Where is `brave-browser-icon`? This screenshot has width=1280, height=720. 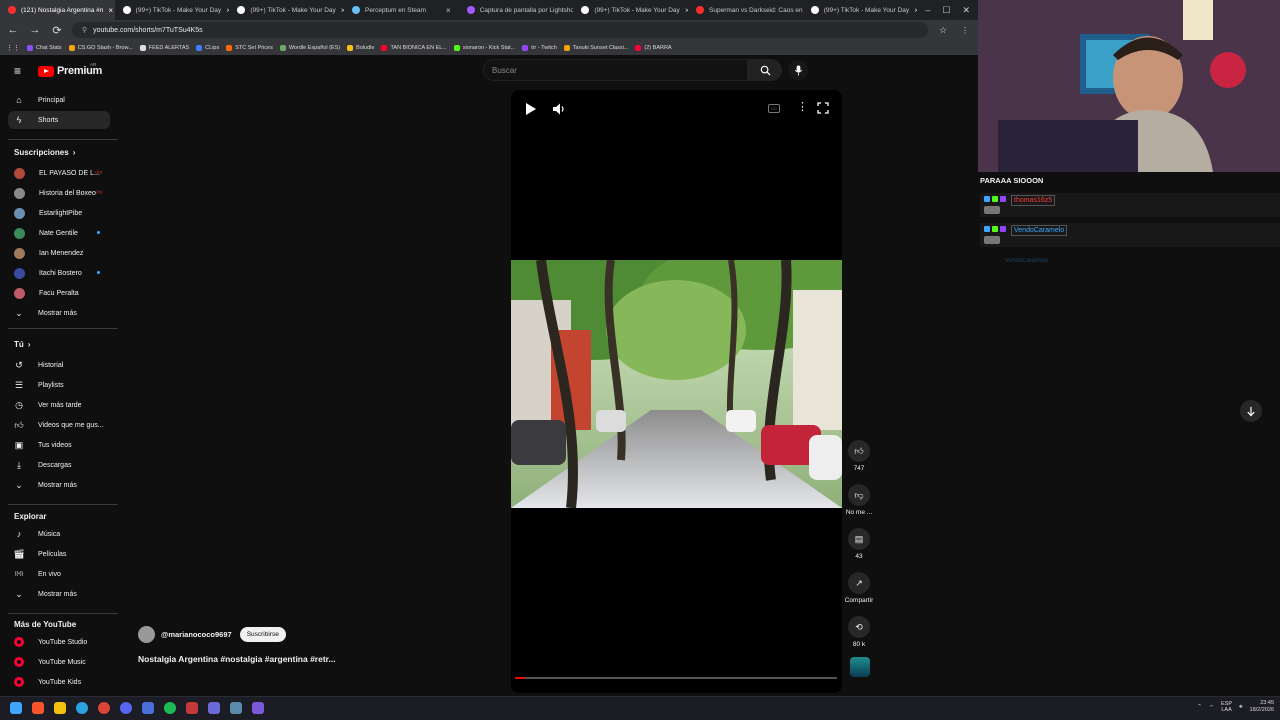
brave-browser-icon is located at coordinates (38, 708).